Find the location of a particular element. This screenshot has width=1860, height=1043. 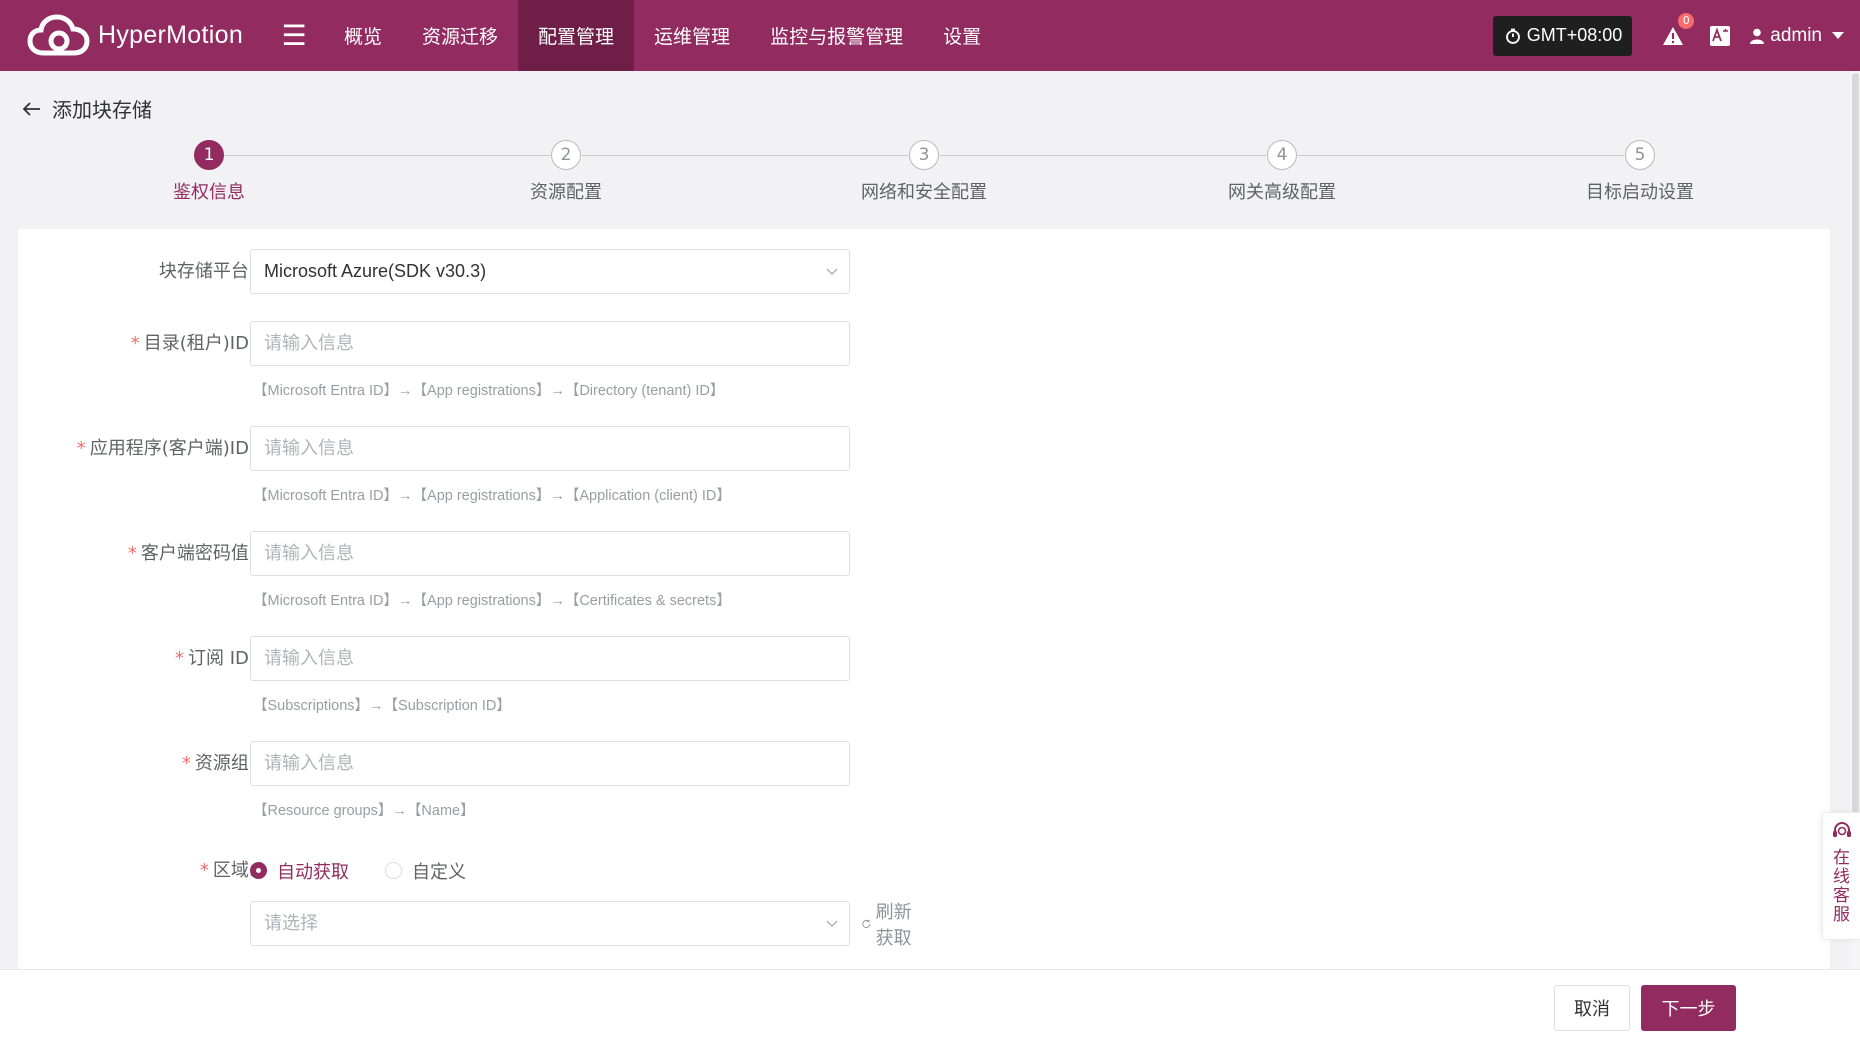

step-number: 1 is located at coordinates (209, 155).